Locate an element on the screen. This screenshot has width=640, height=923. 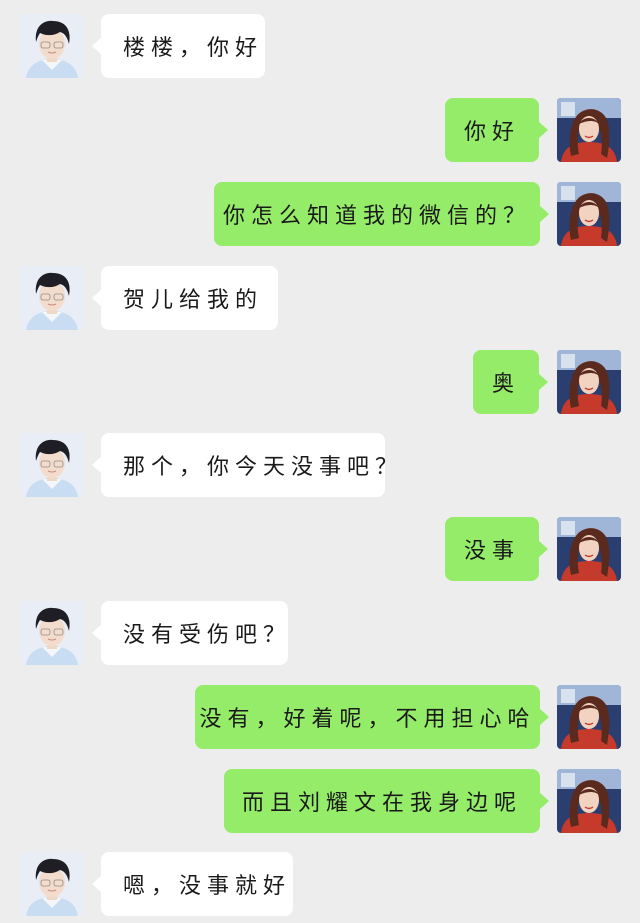
message-bubble-incoming: 没有受伤吧？ is located at coordinates (192, 633).